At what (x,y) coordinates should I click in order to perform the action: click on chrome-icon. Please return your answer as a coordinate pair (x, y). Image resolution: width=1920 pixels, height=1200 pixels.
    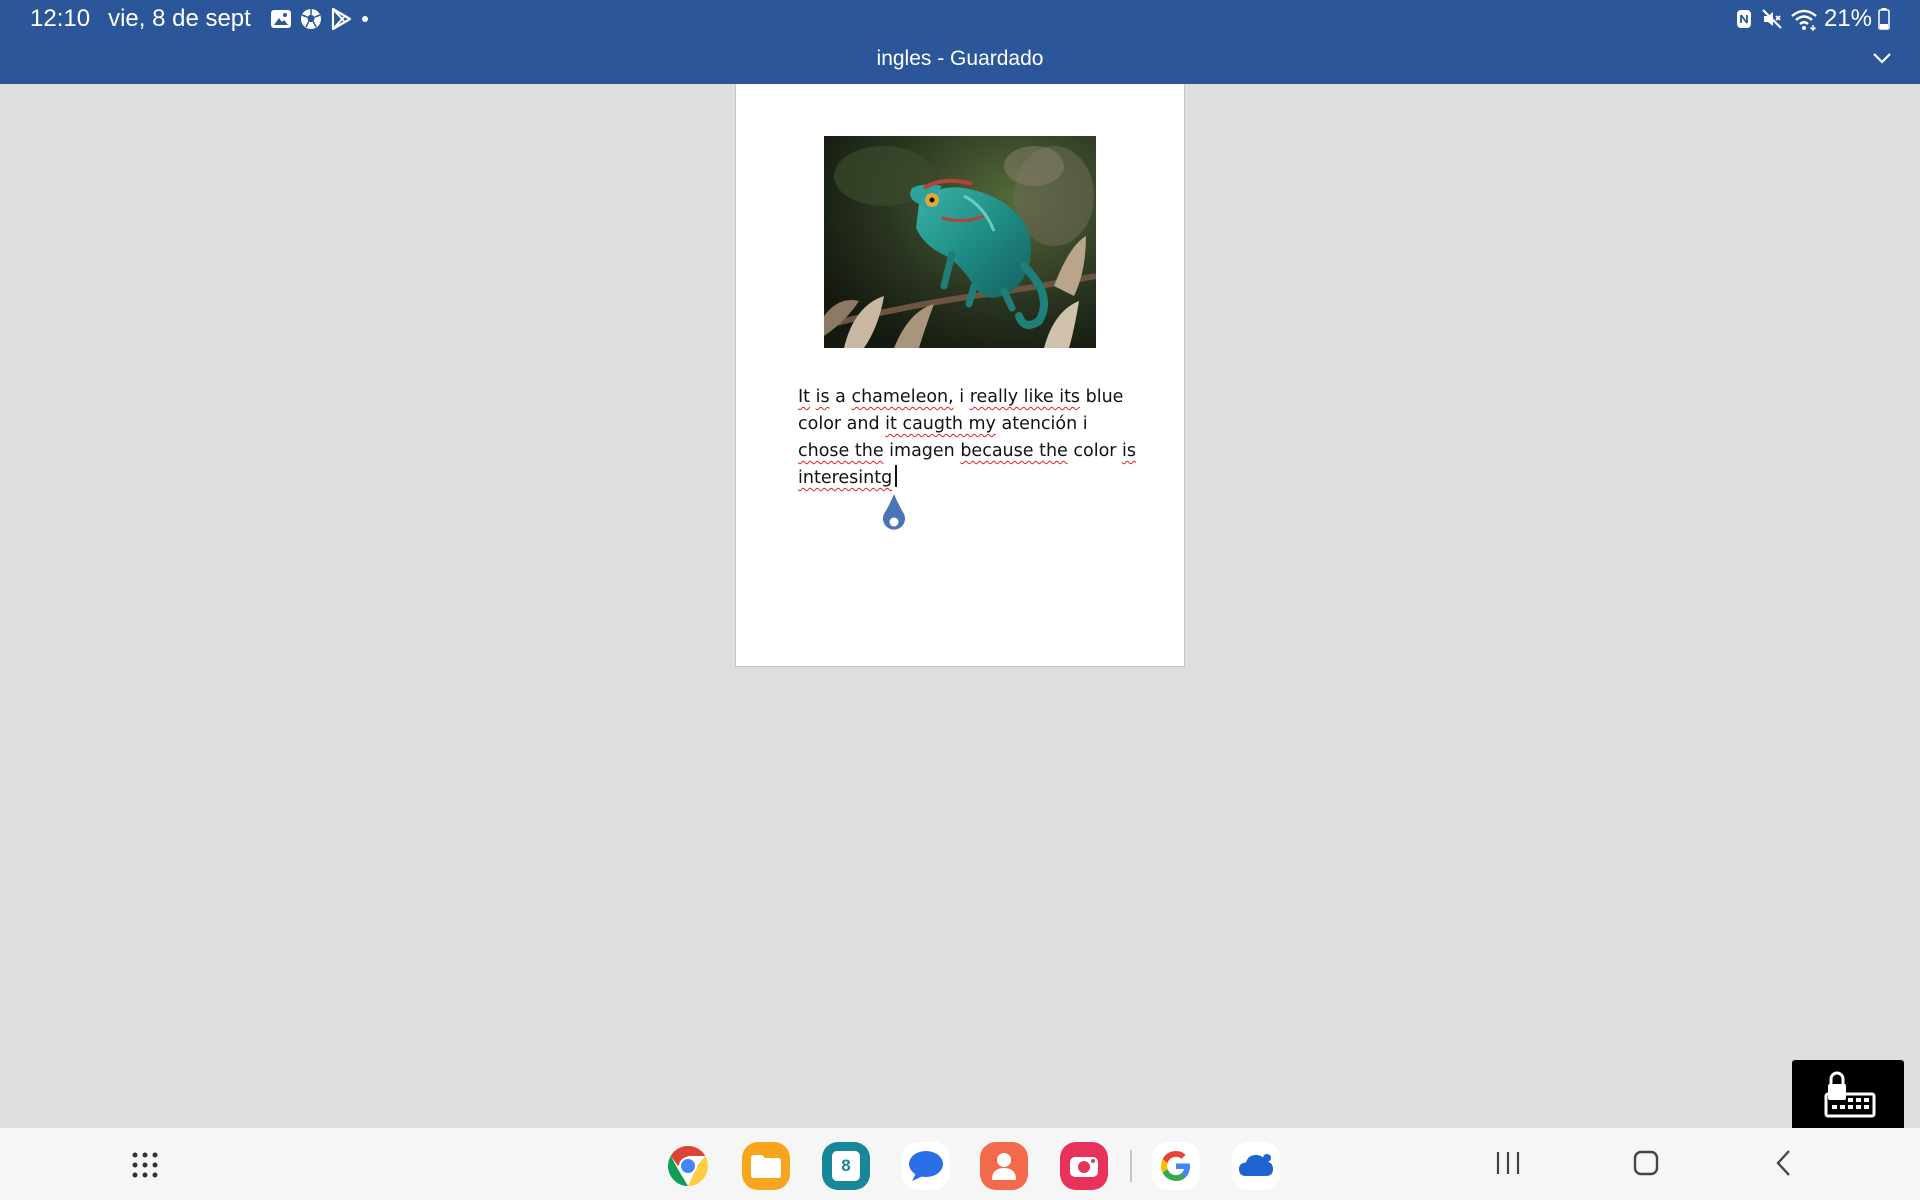
    Looking at the image, I should click on (688, 1166).